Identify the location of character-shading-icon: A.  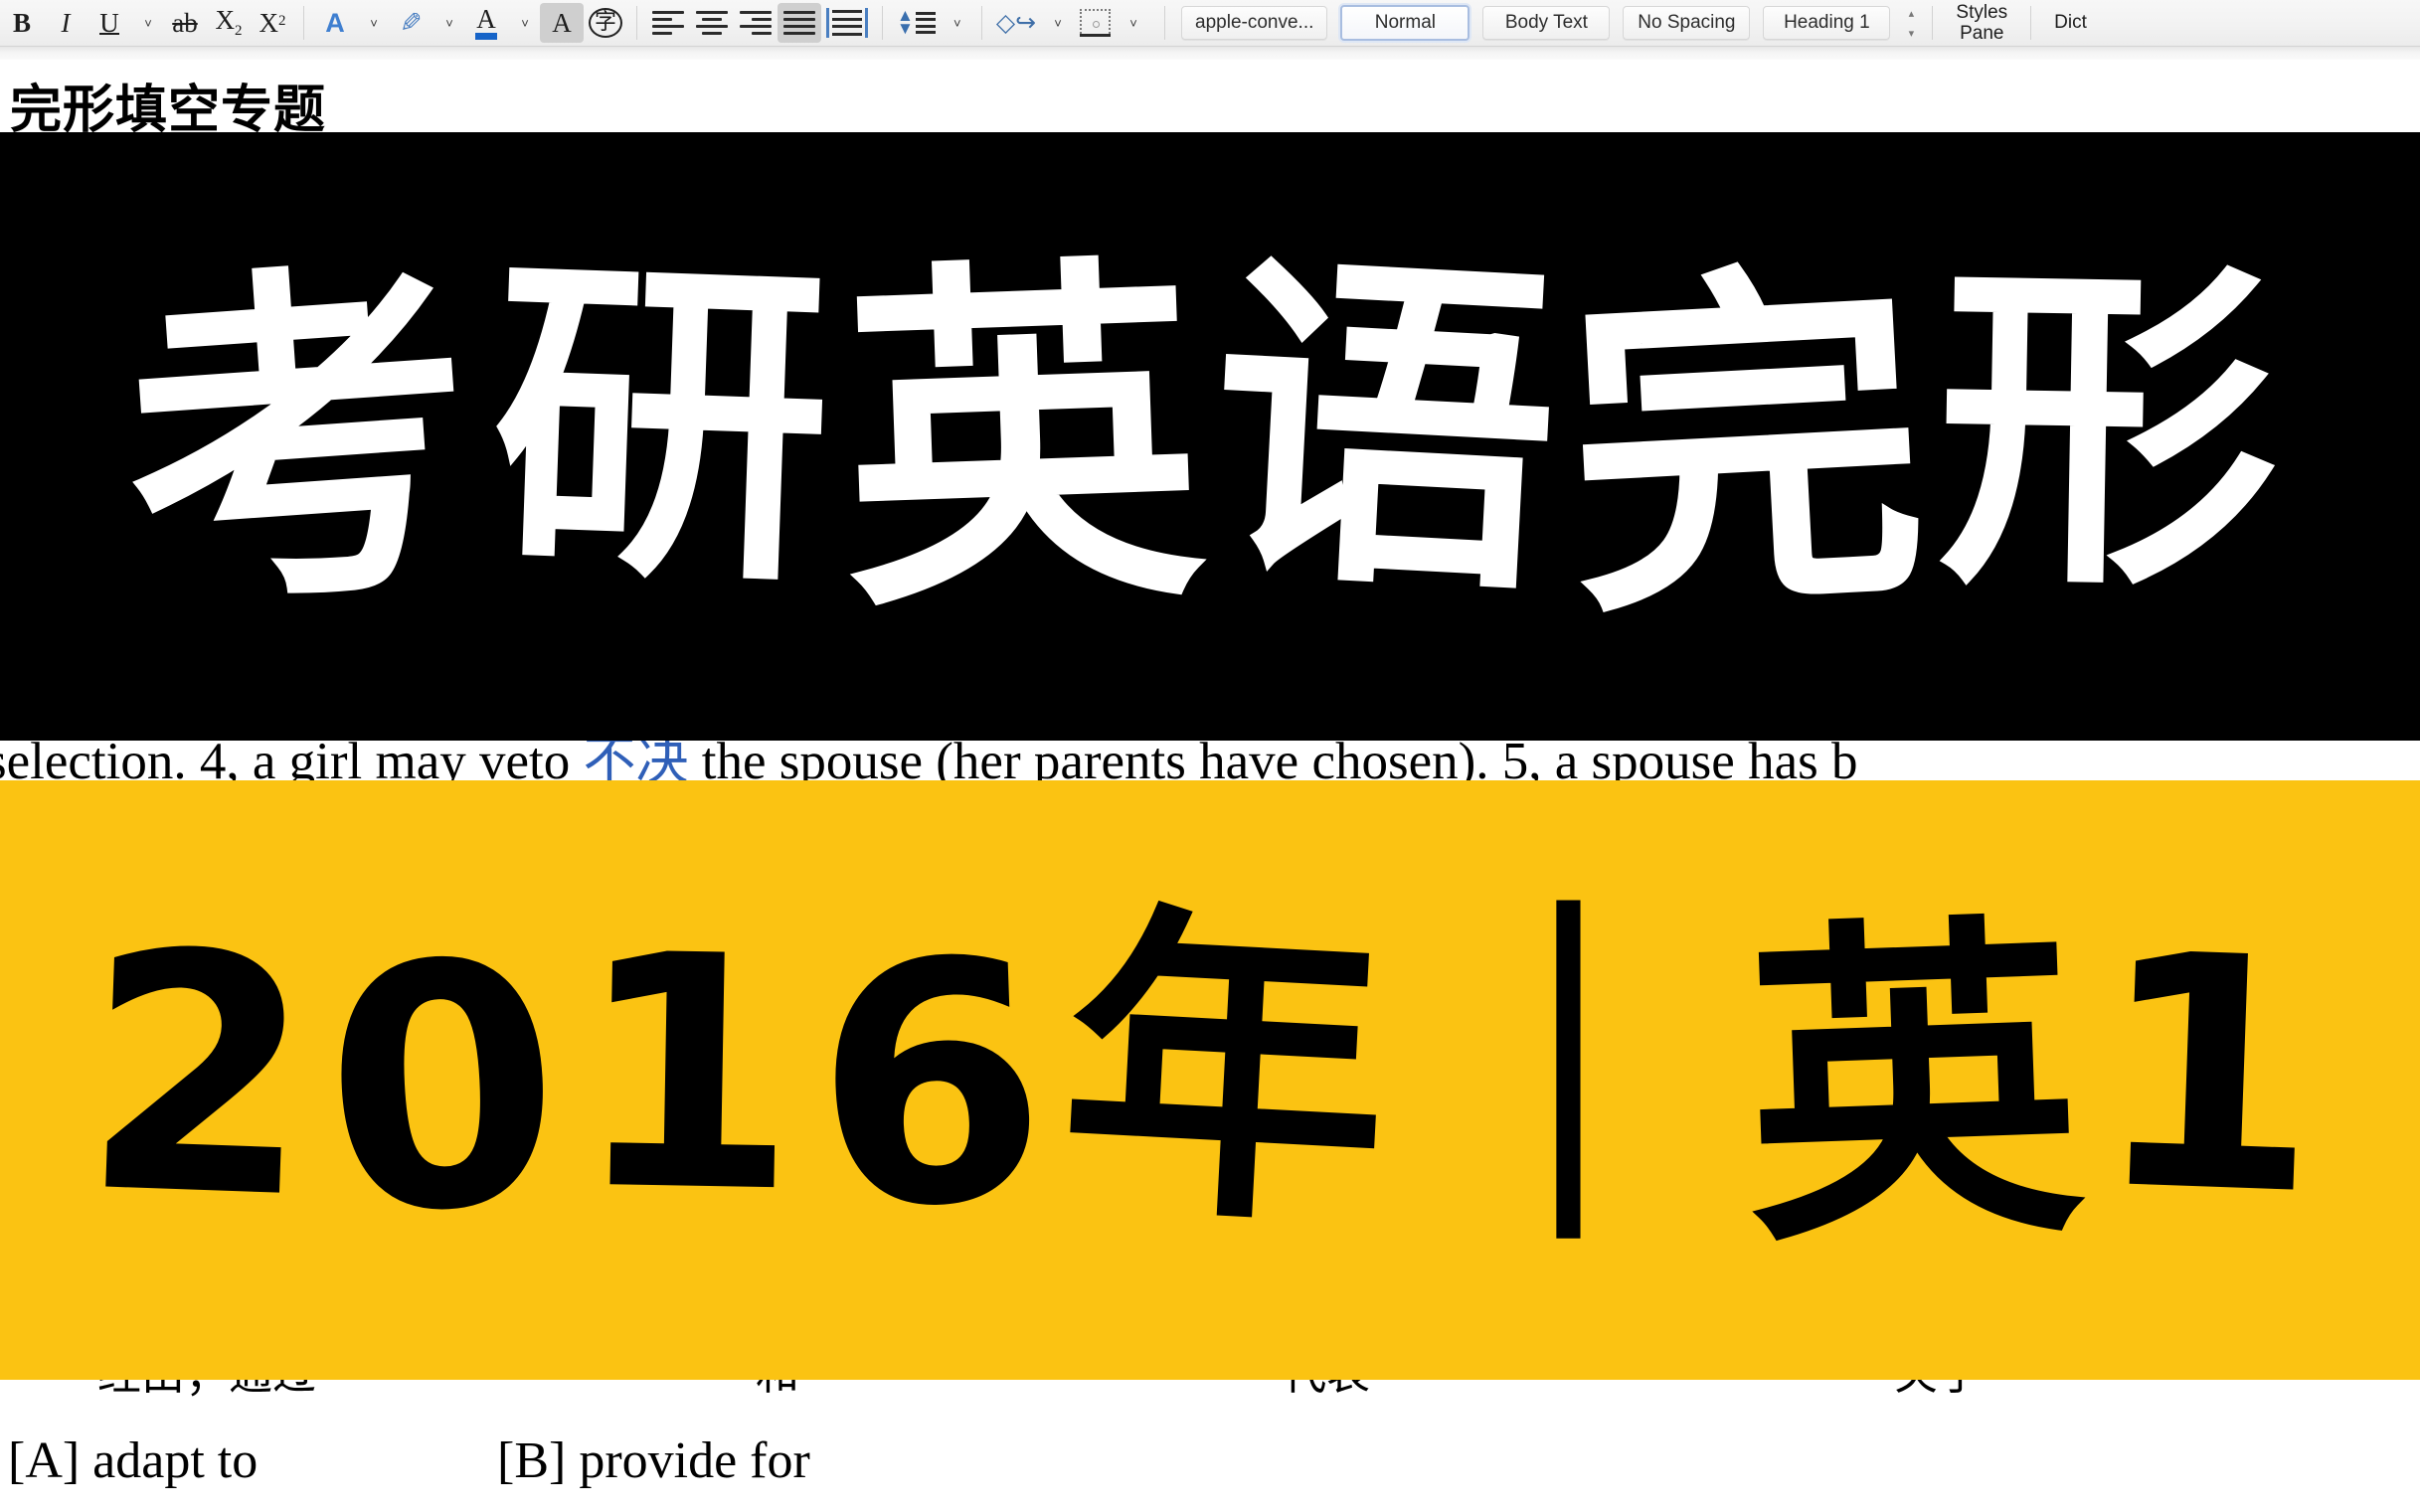
(562, 22).